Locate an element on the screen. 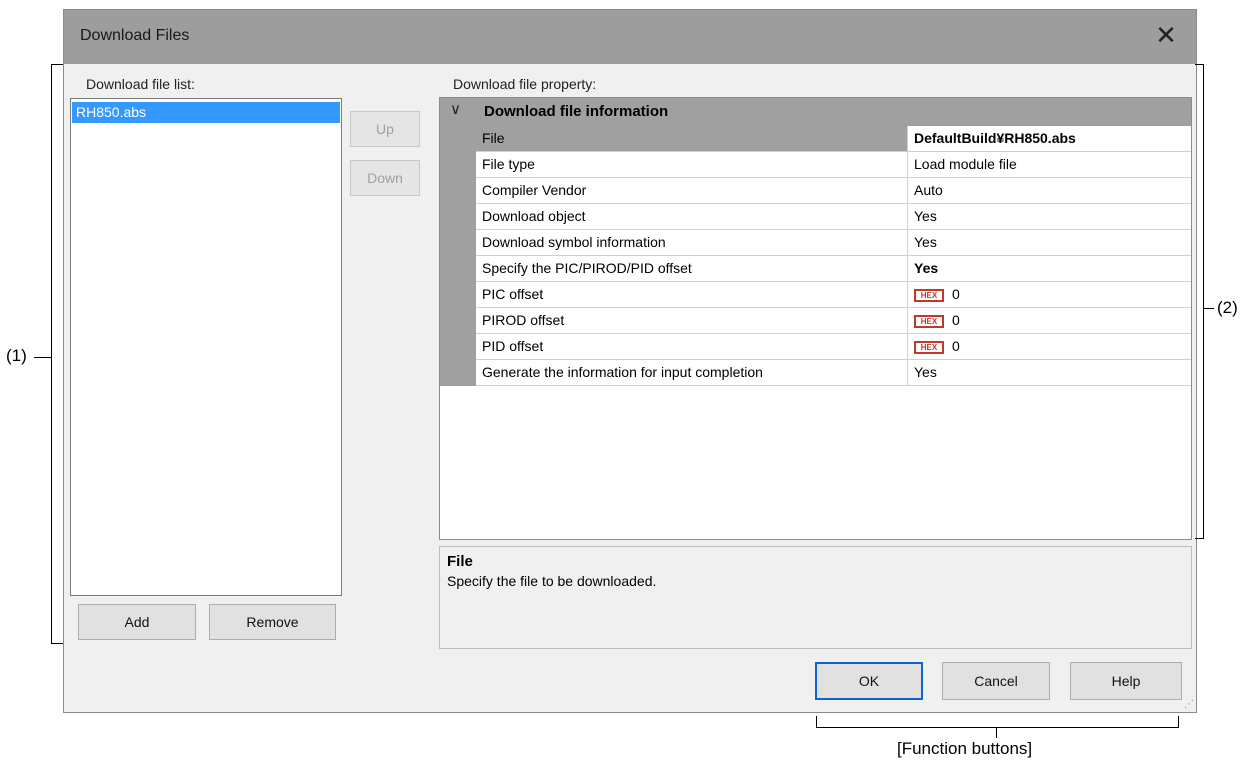  resize-grip-icon: ⋰ is located at coordinates (1189, 704).